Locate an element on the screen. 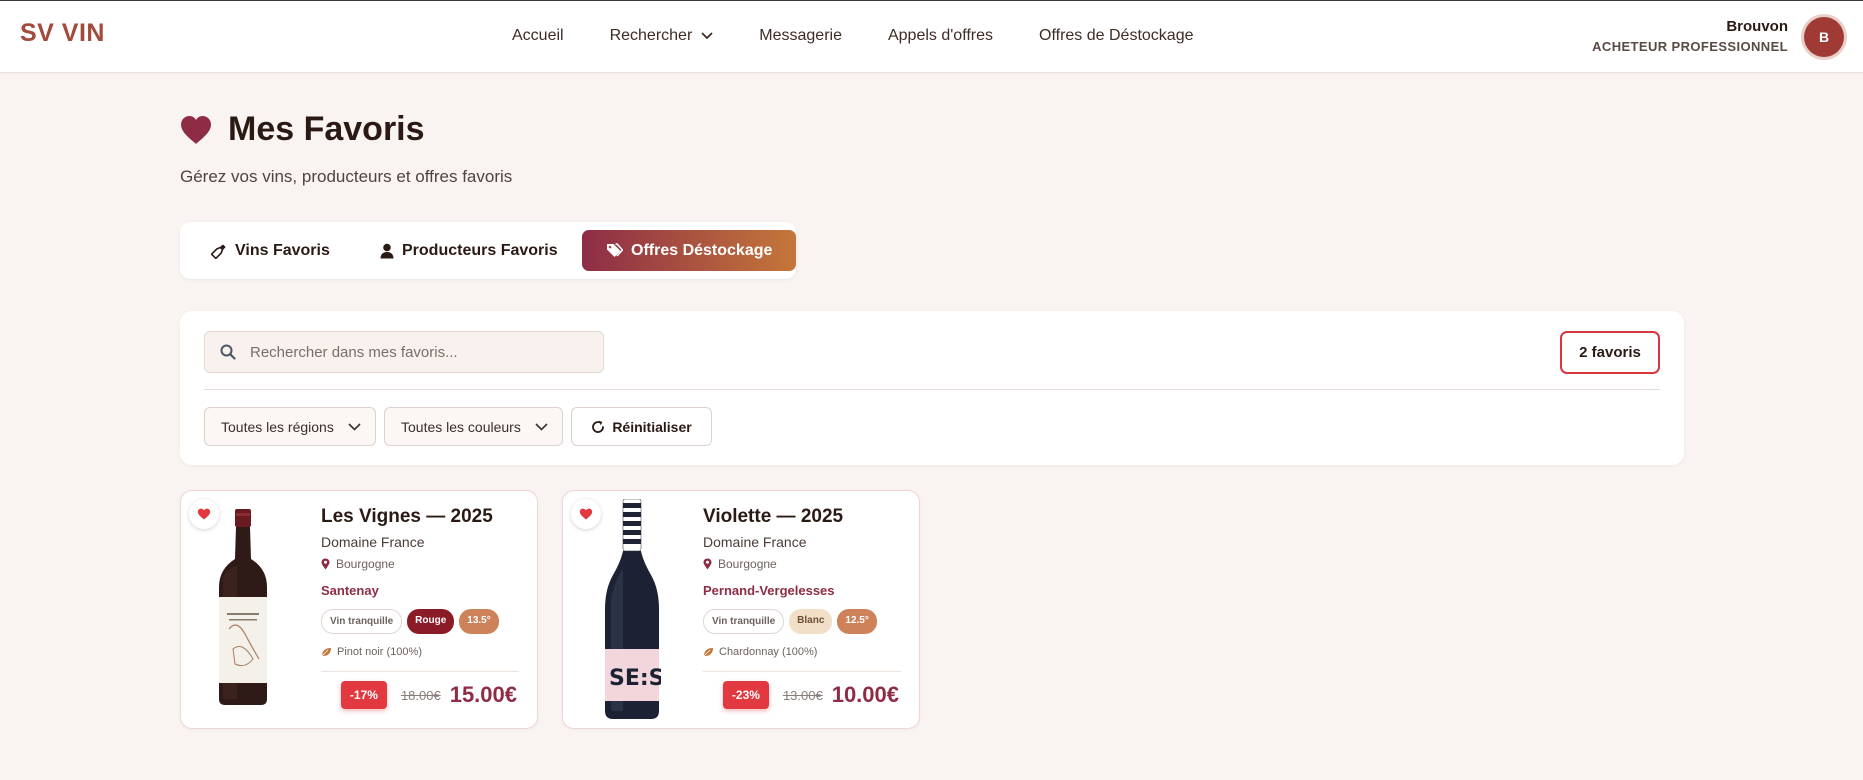 The width and height of the screenshot is (1863, 780). svg-text: SE:S is located at coordinates (635, 678).